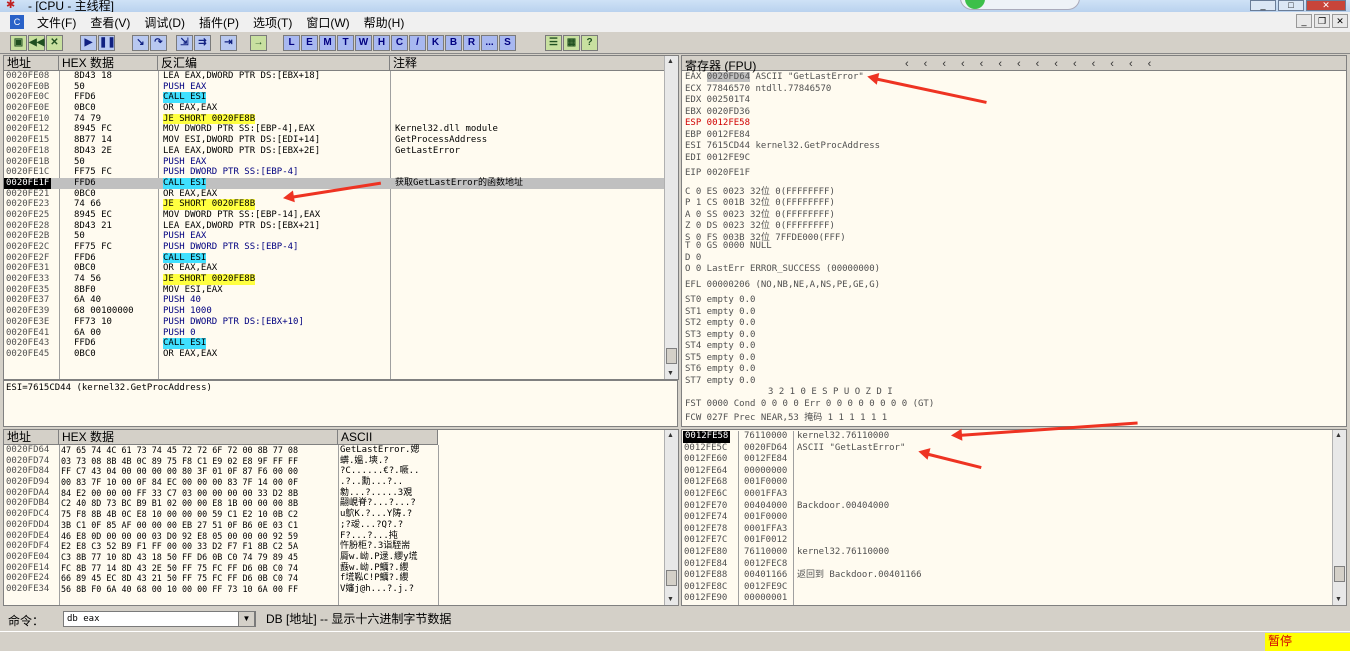 The image size is (1350, 651). What do you see at coordinates (341, 236) in the screenshot?
I see `disasm-row: 0020FE2B 50 PUSH EAX` at bounding box center [341, 236].